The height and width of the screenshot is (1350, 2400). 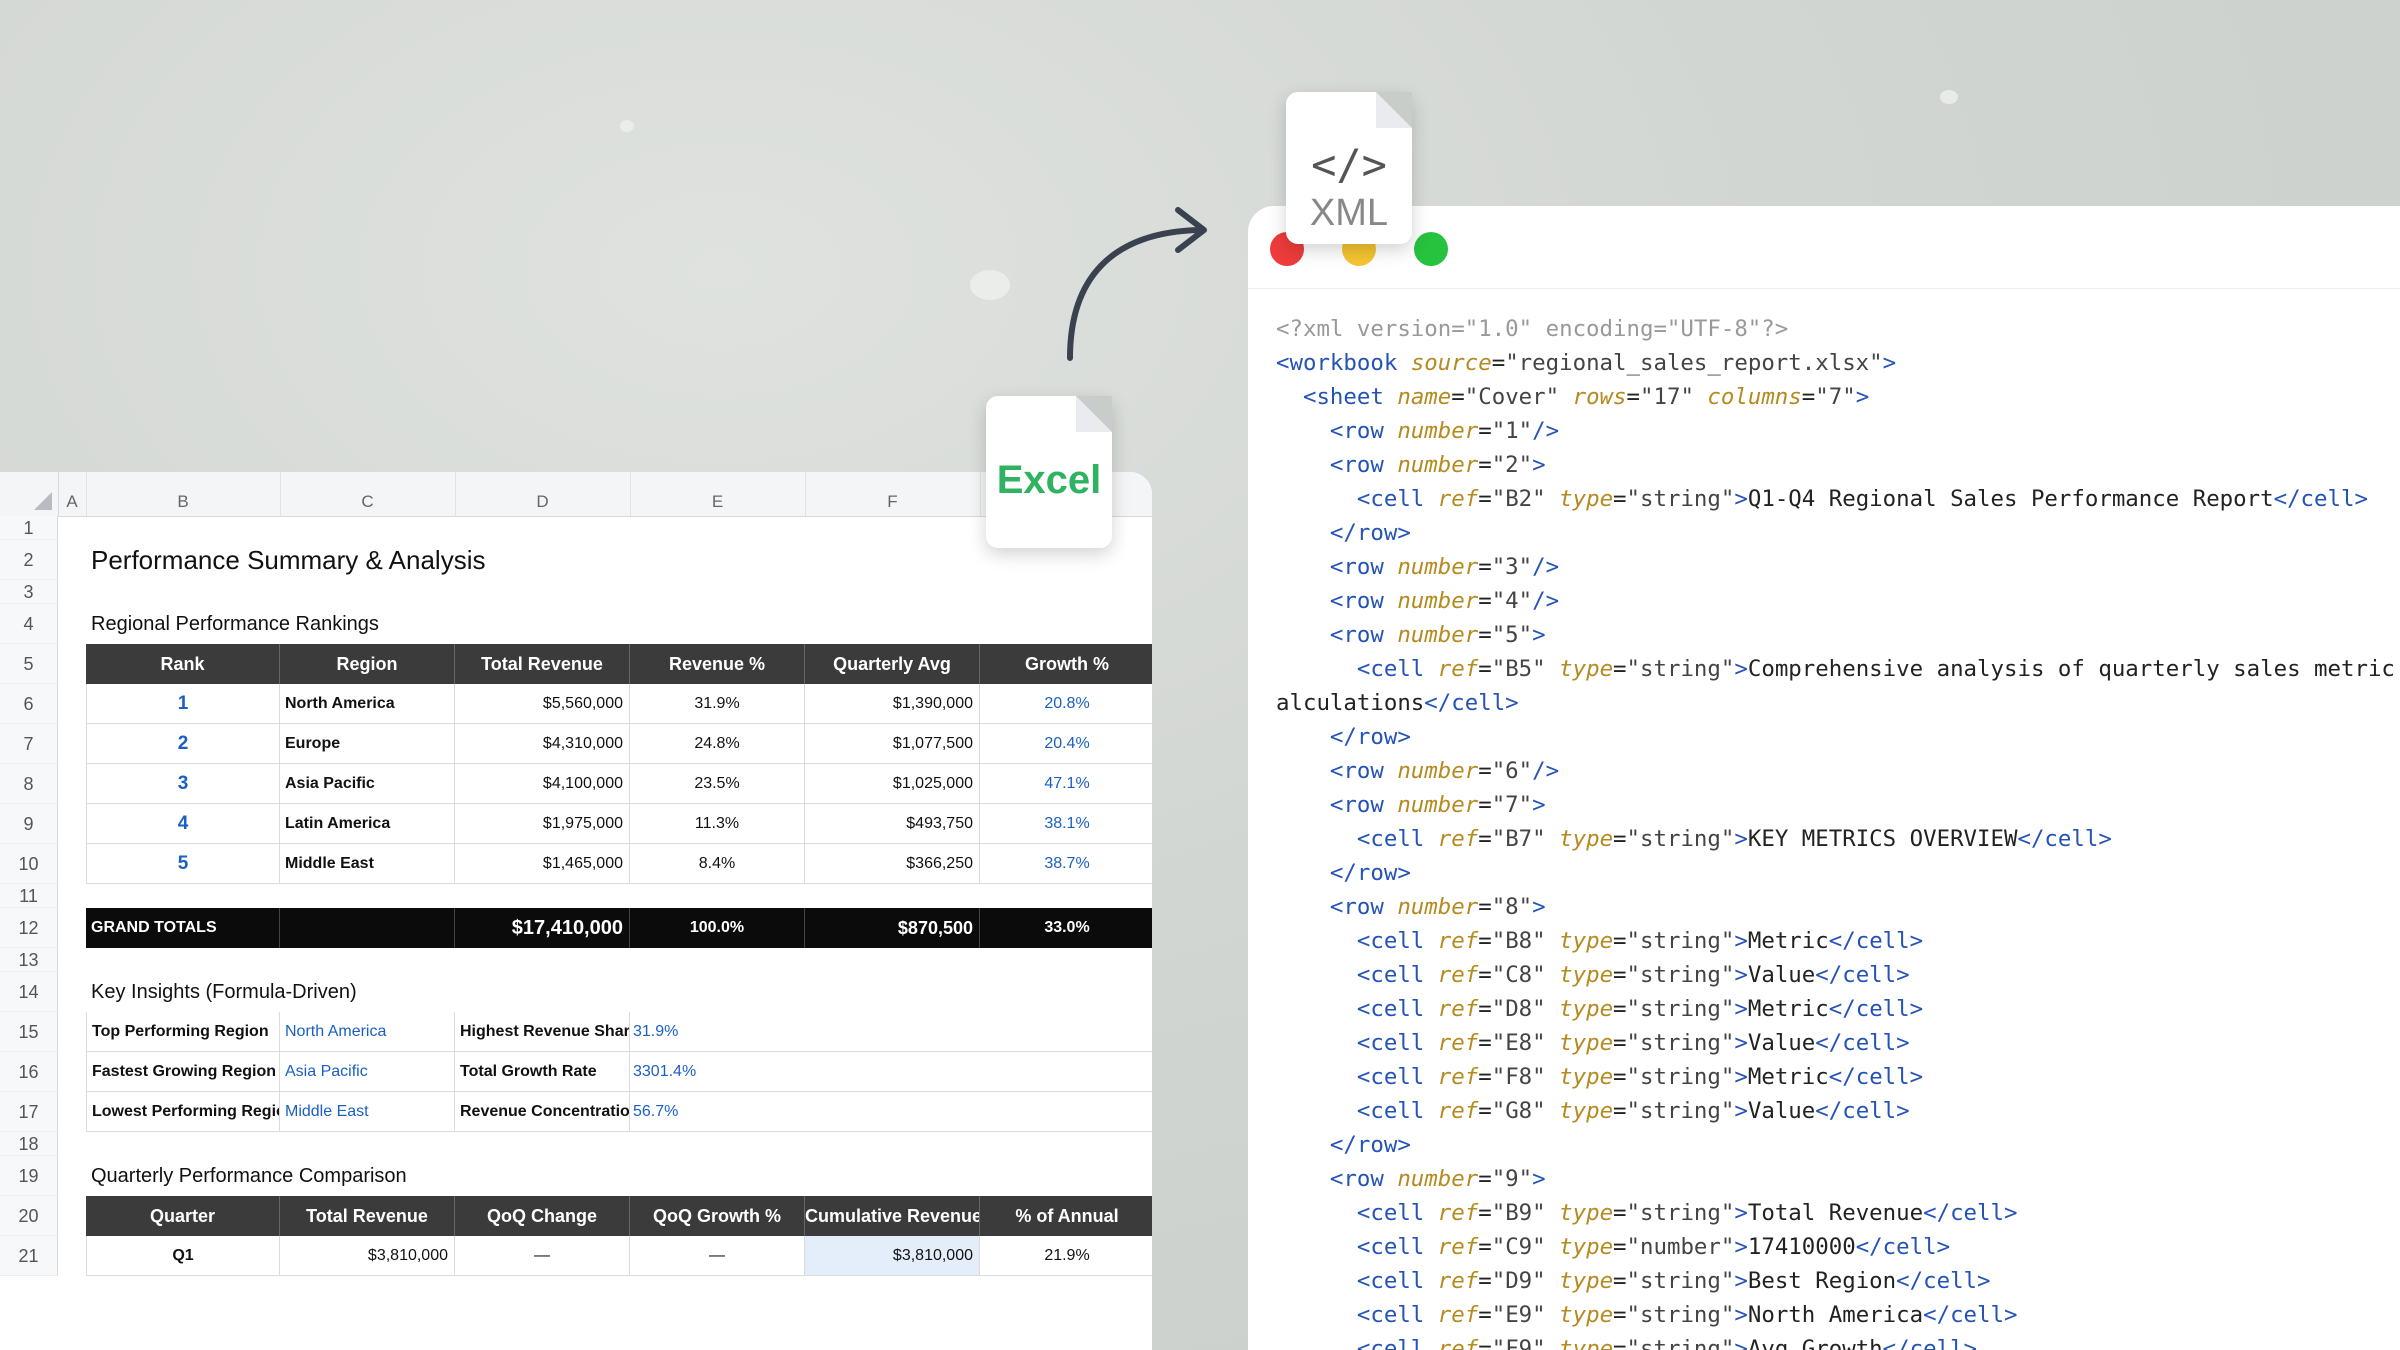 I want to click on column-header-c: C, so click(x=368, y=494).